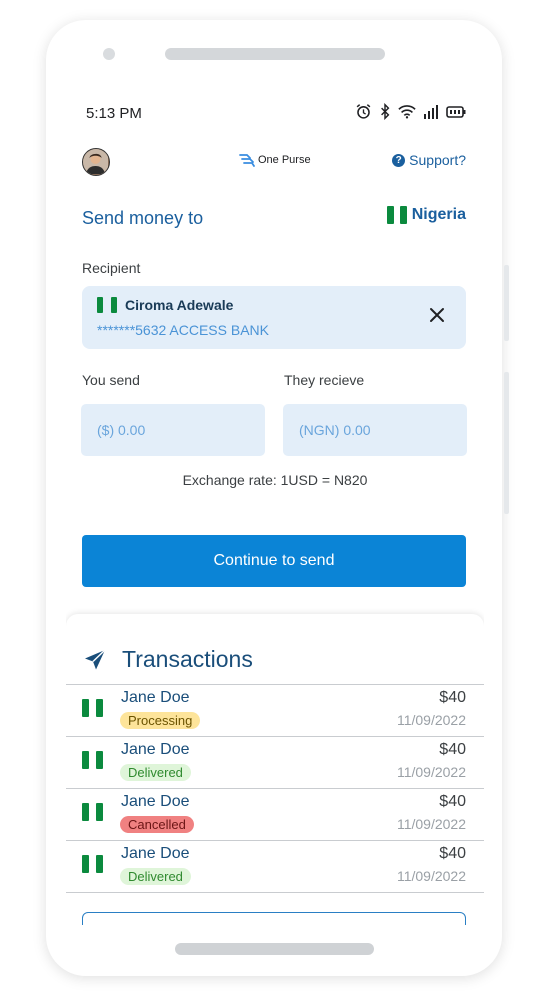 The image size is (534, 999). What do you see at coordinates (437, 160) in the screenshot?
I see `support-label: Support?` at bounding box center [437, 160].